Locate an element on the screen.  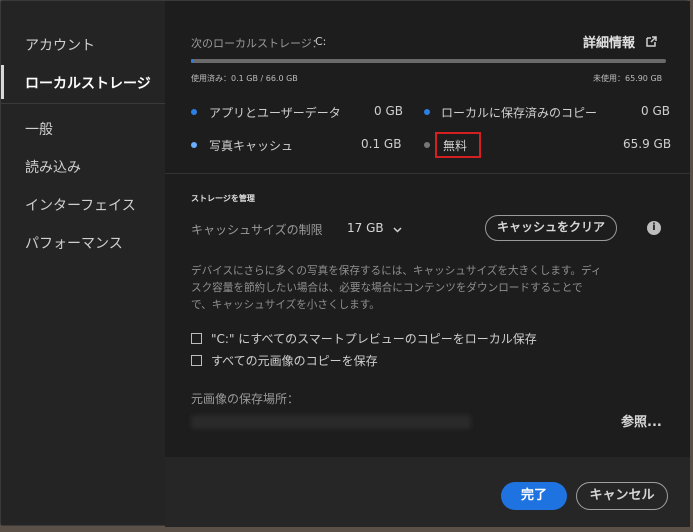
app-user-data-value: 0 GB is located at coordinates (388, 111).